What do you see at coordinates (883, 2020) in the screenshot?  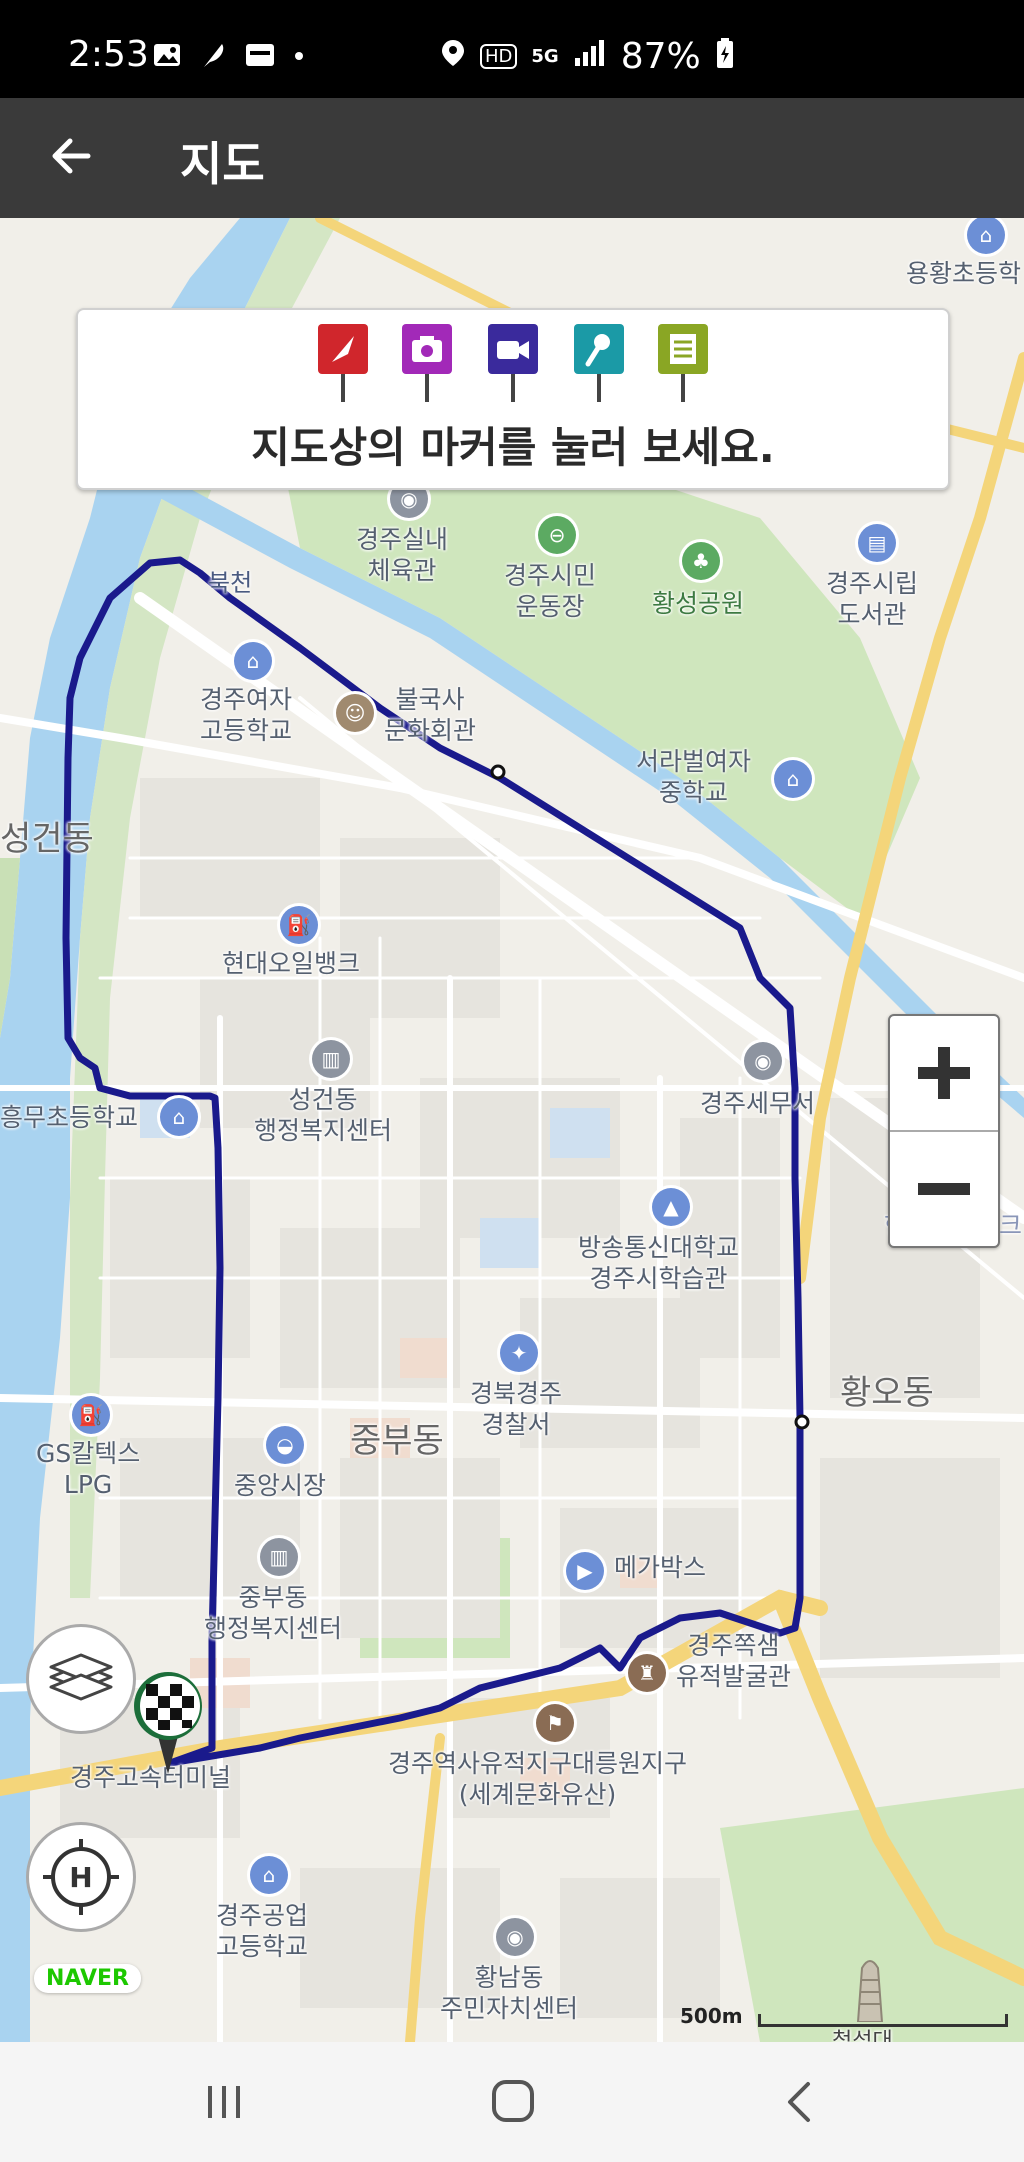 I see `scale-bar` at bounding box center [883, 2020].